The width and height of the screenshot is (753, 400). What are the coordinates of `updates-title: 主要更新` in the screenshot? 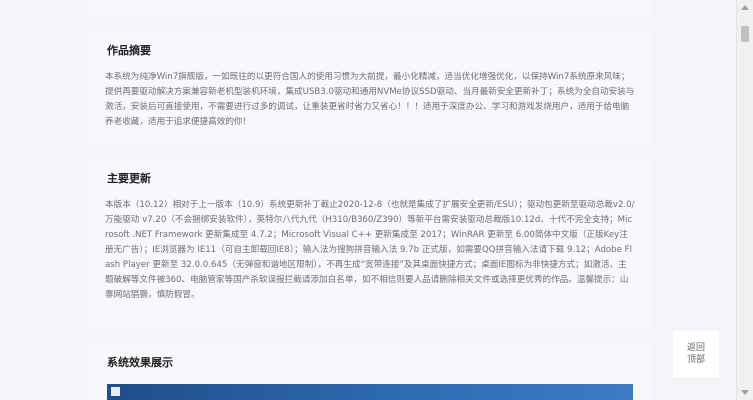 It's located at (129, 178).